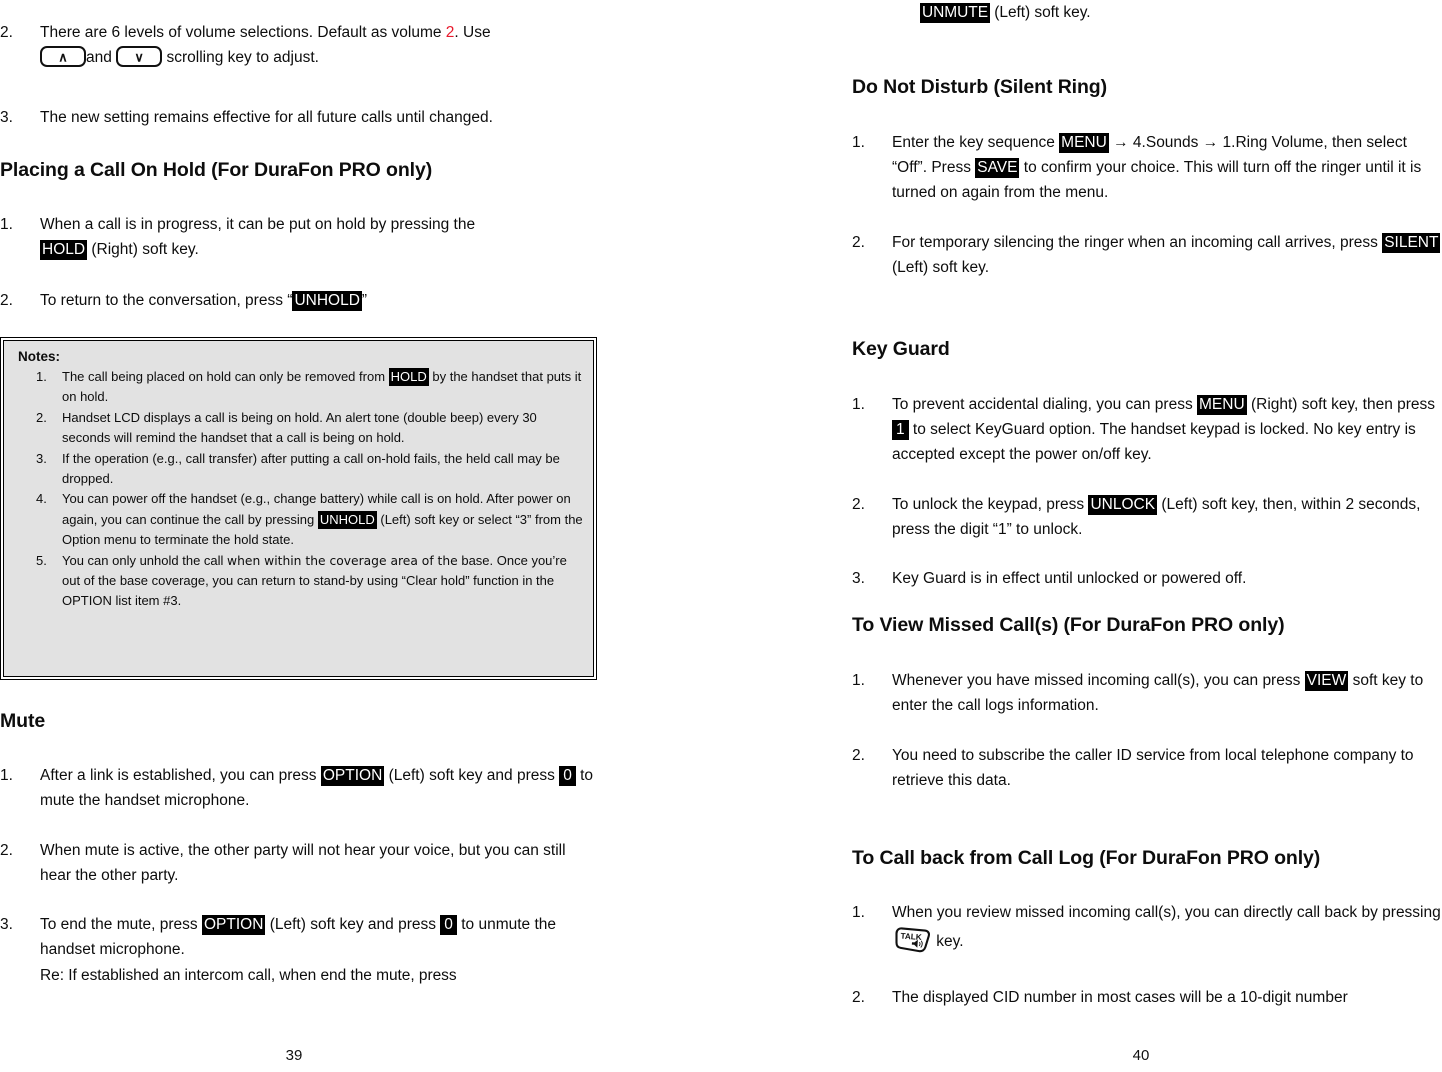  I want to click on notes-title: Notes:, so click(39, 356).